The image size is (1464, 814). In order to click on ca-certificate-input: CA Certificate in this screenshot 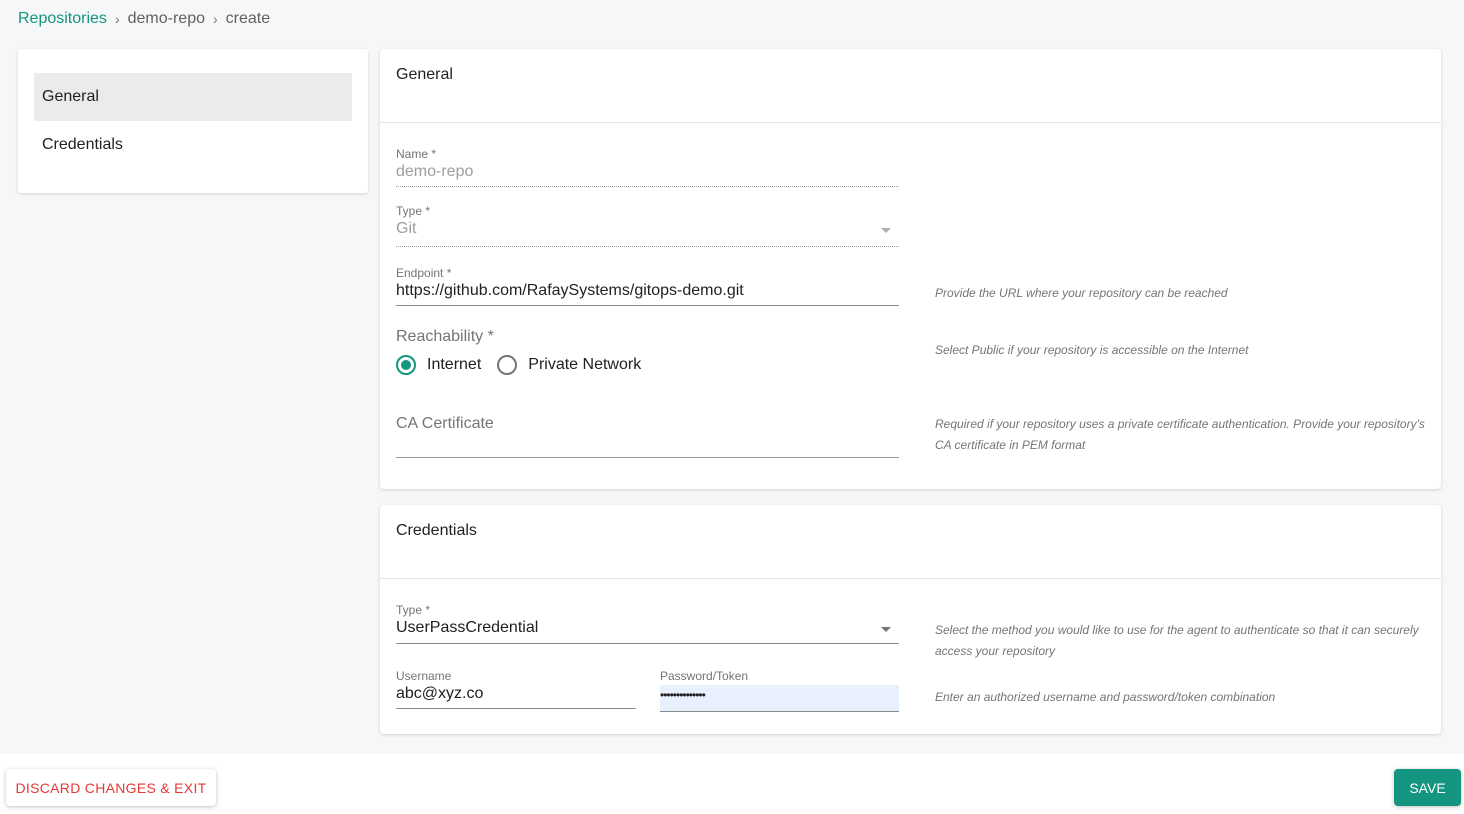, I will do `click(647, 436)`.